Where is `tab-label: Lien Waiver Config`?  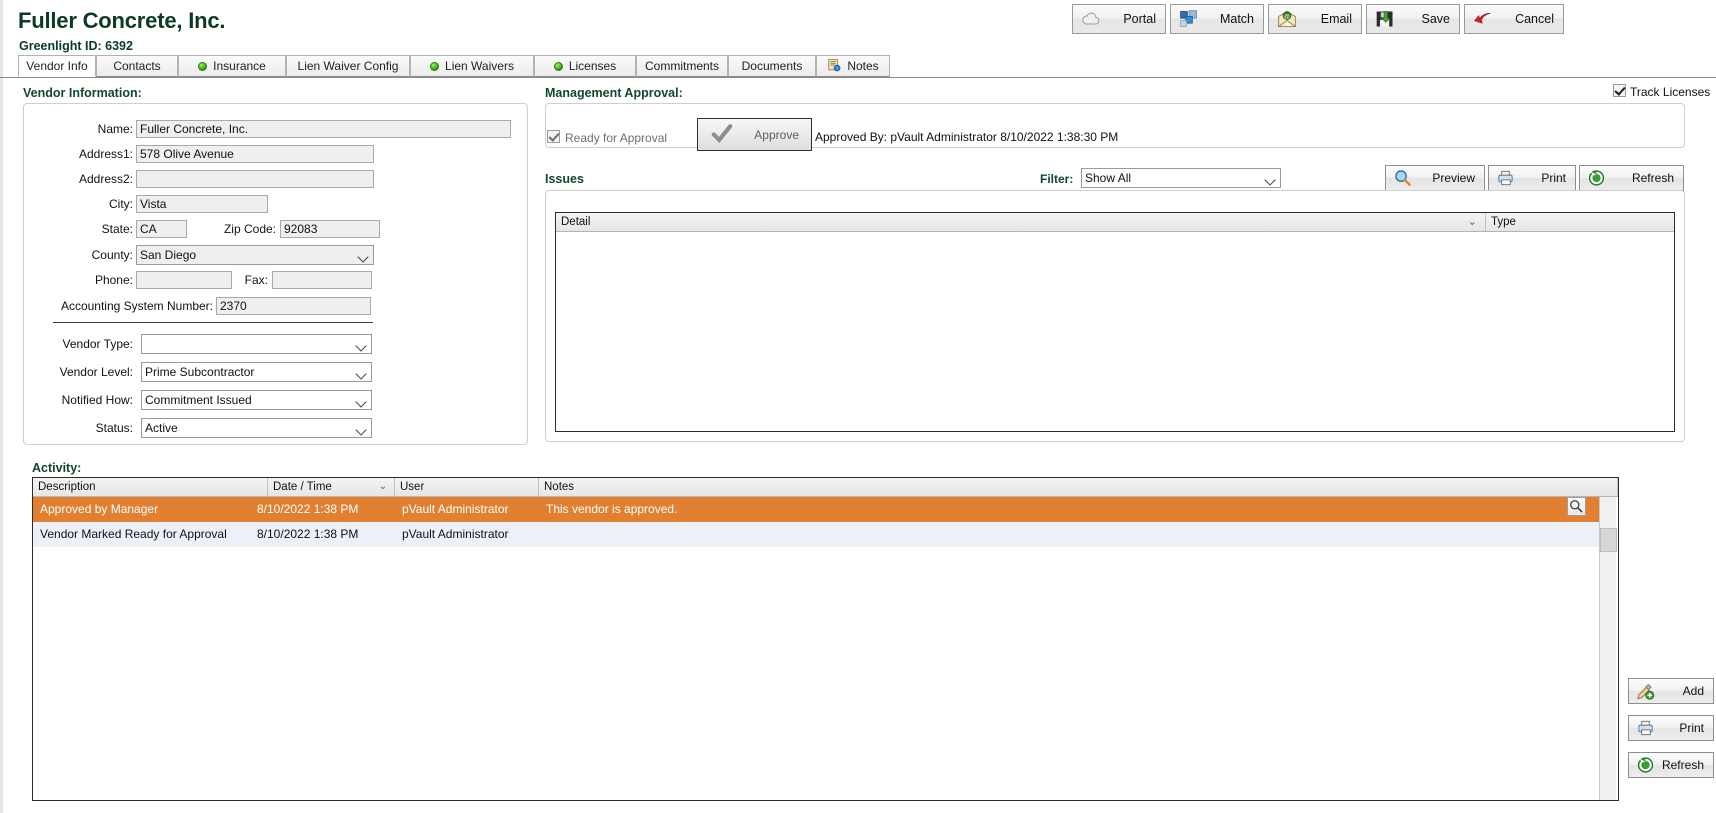 tab-label: Lien Waiver Config is located at coordinates (348, 66).